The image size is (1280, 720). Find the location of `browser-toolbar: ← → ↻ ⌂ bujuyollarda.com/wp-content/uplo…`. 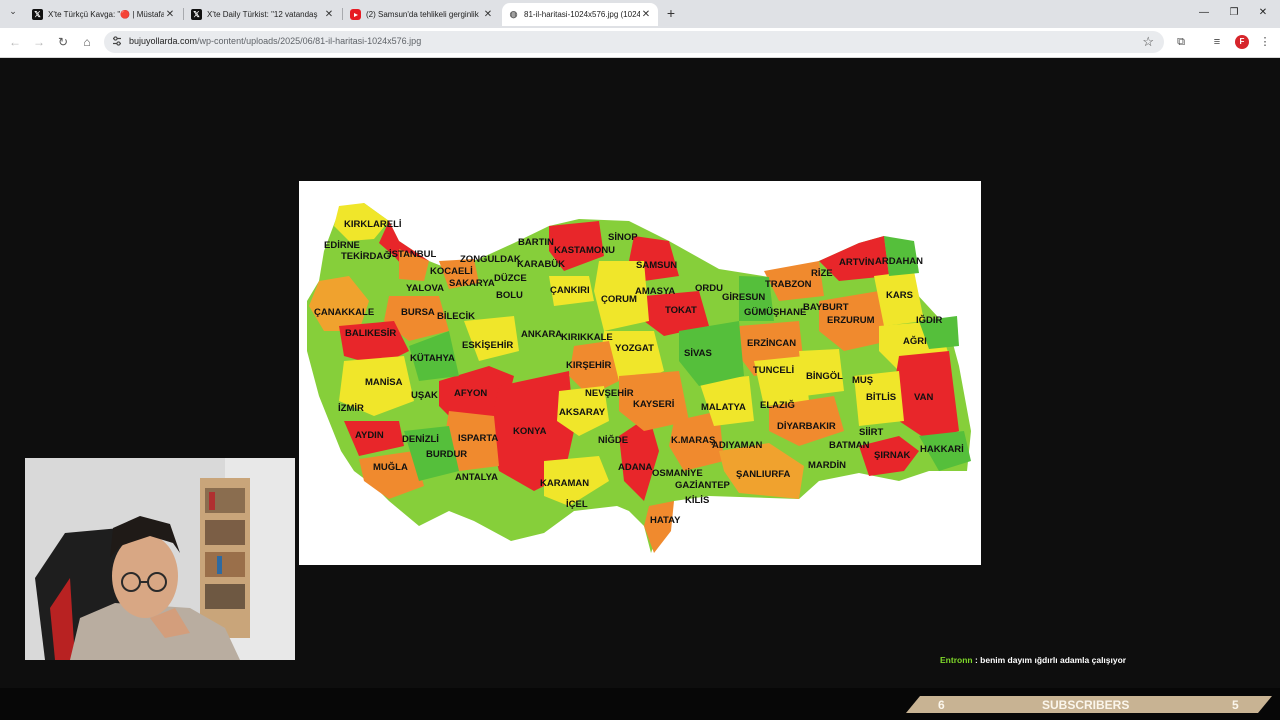

browser-toolbar: ← → ↻ ⌂ bujuyollarda.com/wp-content/uplo… is located at coordinates (640, 43).